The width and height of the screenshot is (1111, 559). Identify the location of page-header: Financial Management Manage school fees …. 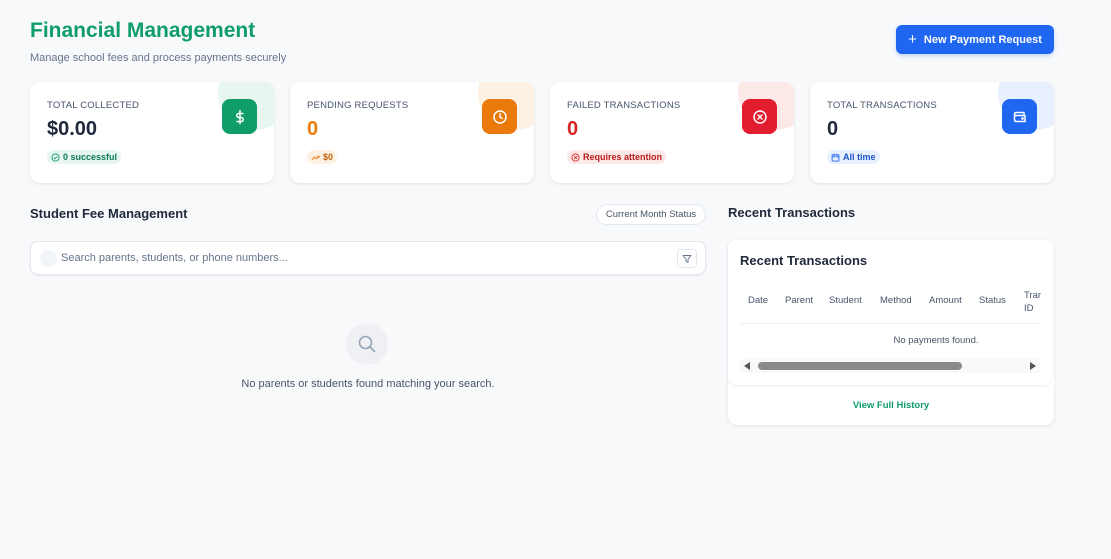
(158, 41).